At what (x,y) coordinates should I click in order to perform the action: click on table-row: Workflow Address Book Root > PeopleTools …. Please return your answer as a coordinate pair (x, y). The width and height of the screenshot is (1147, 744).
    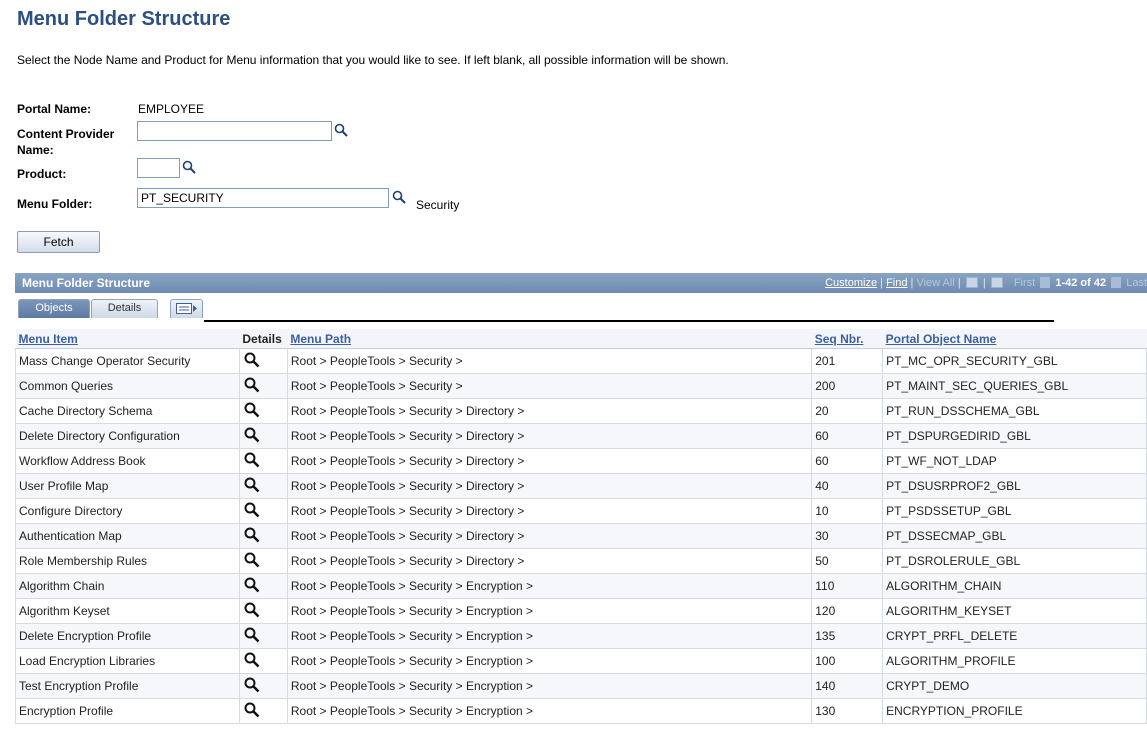
    Looking at the image, I should click on (581, 461).